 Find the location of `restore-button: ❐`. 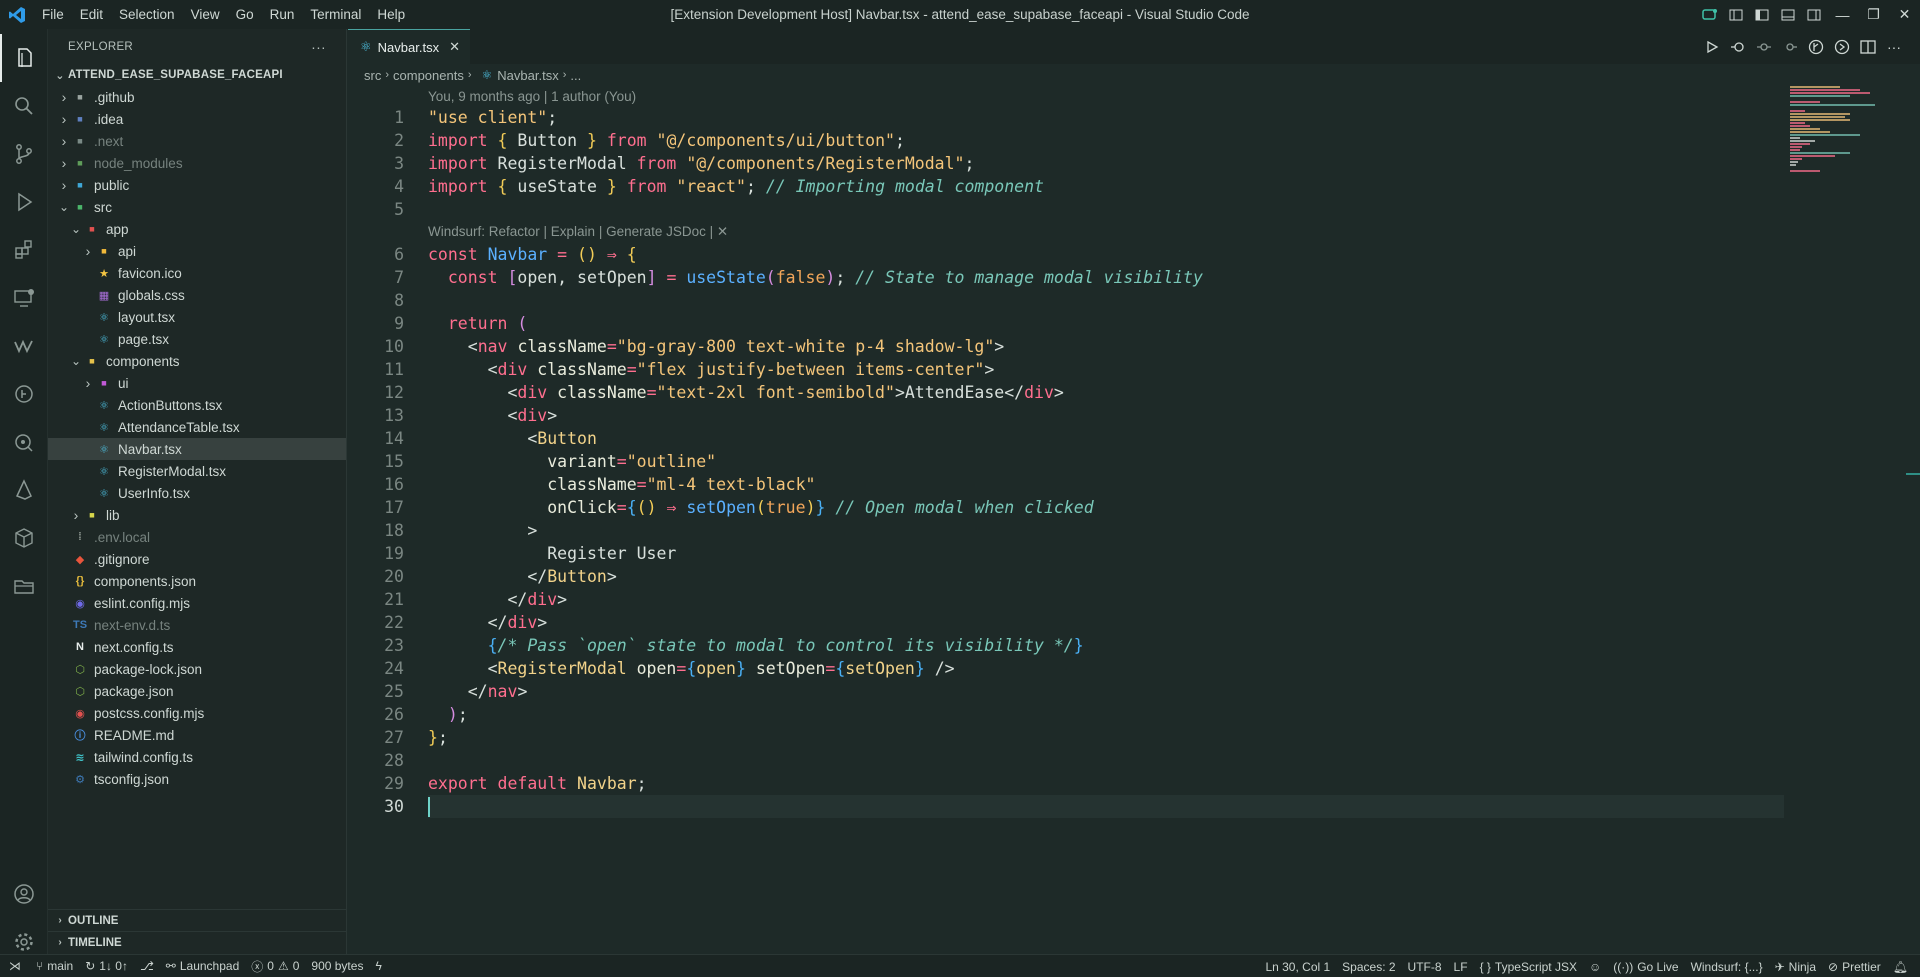

restore-button: ❐ is located at coordinates (1873, 14).